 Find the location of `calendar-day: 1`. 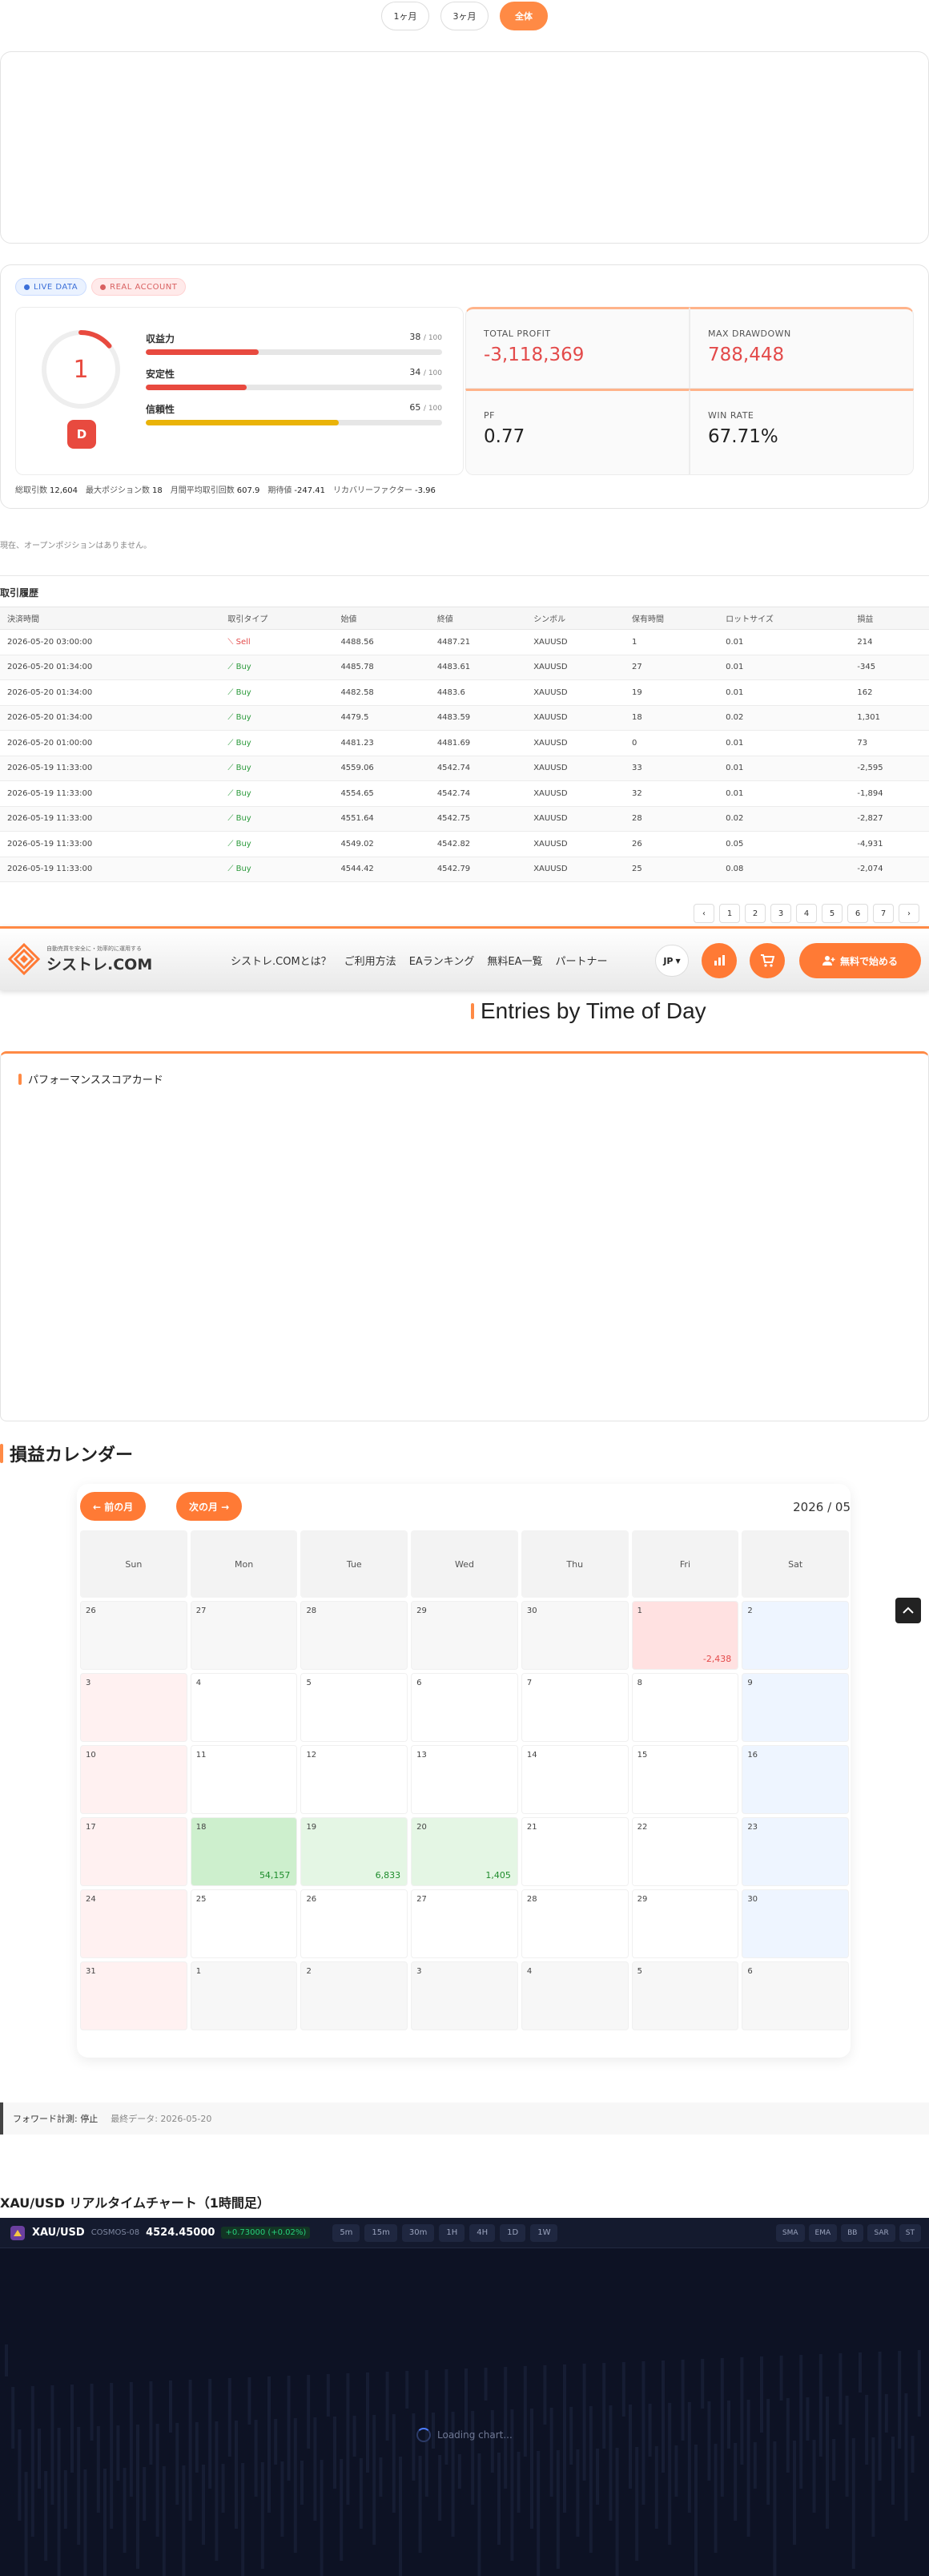

calendar-day: 1 is located at coordinates (244, 1995).